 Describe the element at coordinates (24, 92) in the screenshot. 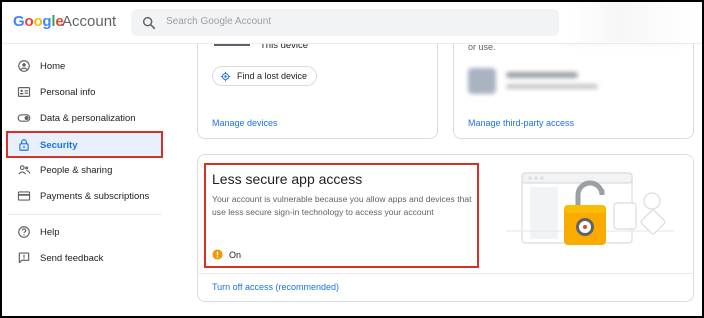

I see `id-card-icon` at that location.